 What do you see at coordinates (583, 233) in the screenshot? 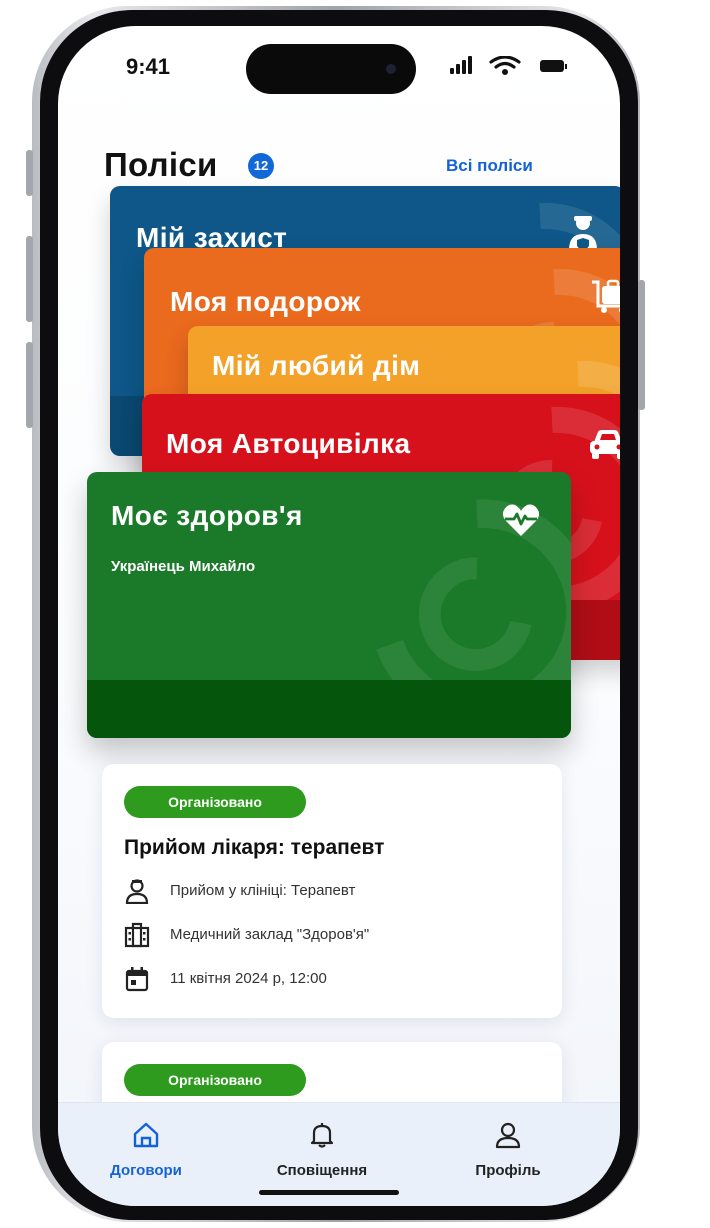
I see `person-shield-icon` at bounding box center [583, 233].